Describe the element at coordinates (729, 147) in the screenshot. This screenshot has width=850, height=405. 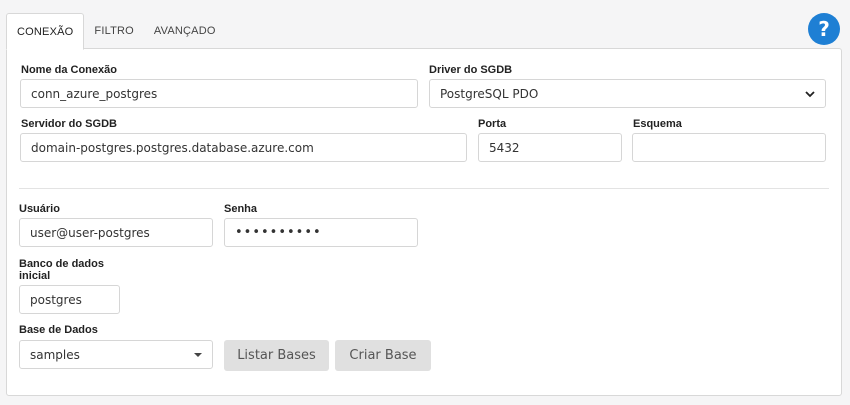
I see `schema-input` at that location.